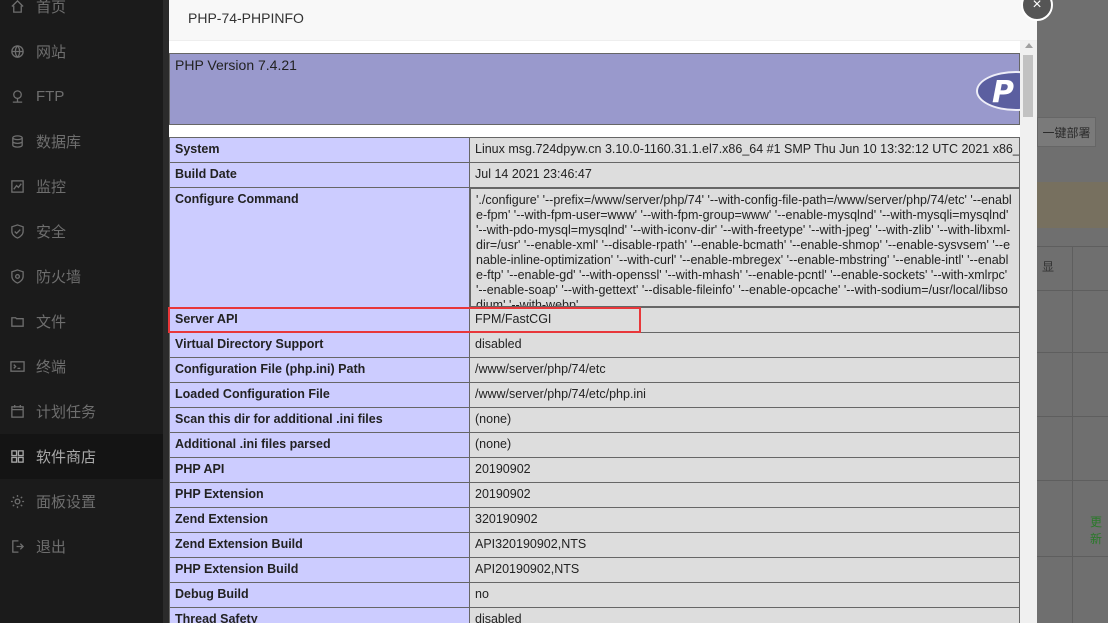 The image size is (1108, 623). What do you see at coordinates (81, 546) in the screenshot?
I see `sidebar-item-logout: 退出` at bounding box center [81, 546].